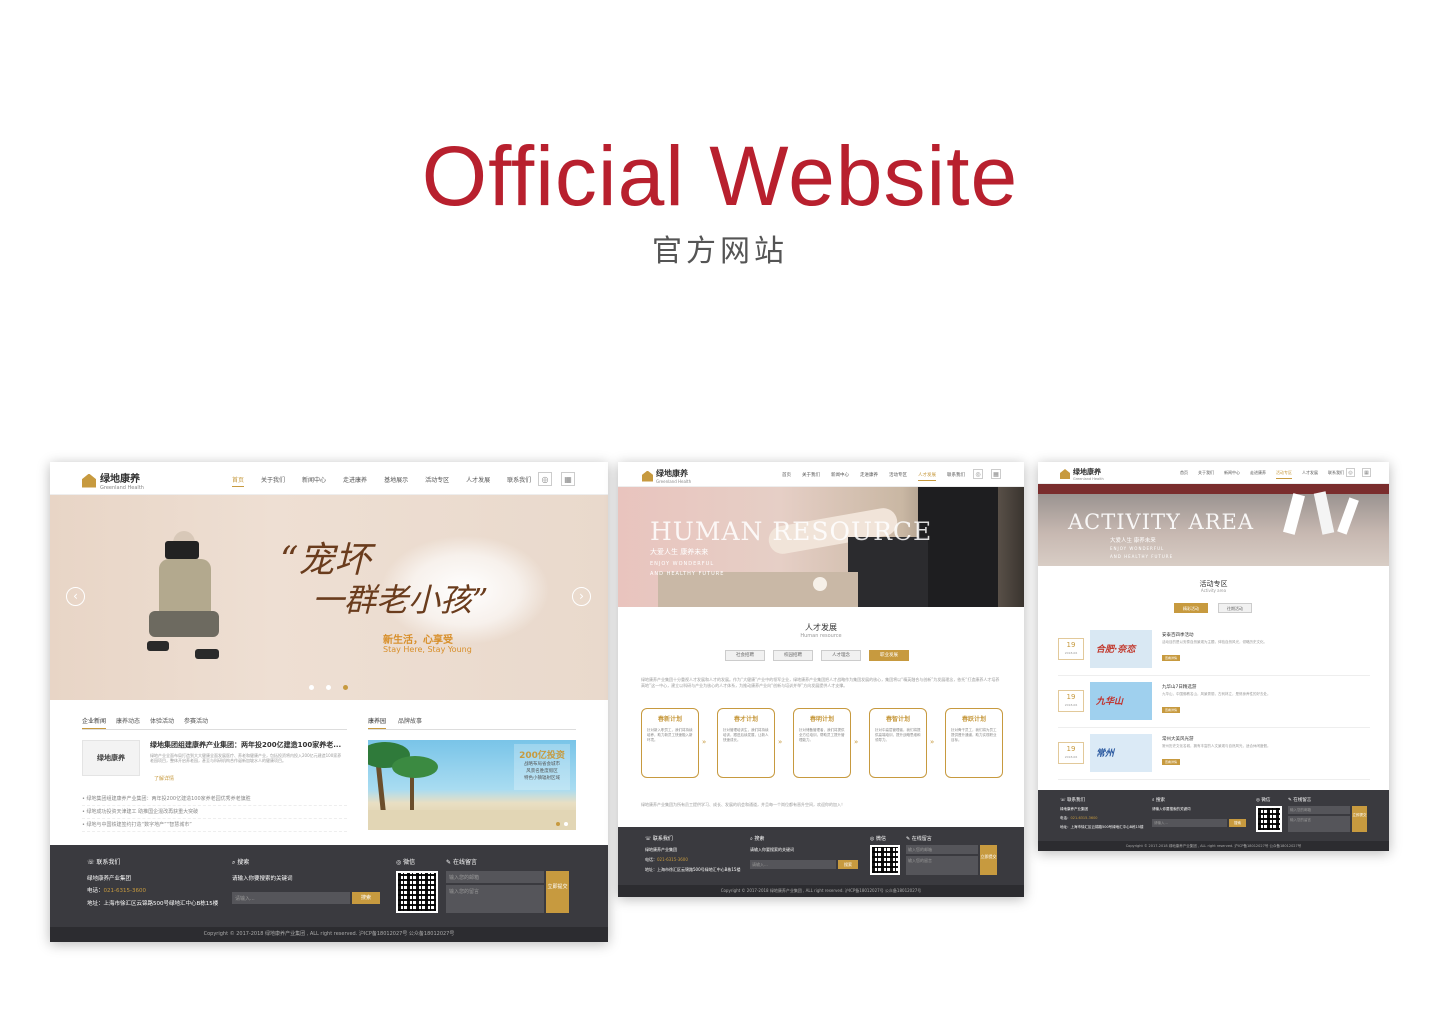 This screenshot has width=1440, height=1029. What do you see at coordinates (898, 743) in the screenshot?
I see `plan-card: 春智计划 针对中高层管理者，我们将提供高端培训，提升战略思维和领导力。` at bounding box center [898, 743].